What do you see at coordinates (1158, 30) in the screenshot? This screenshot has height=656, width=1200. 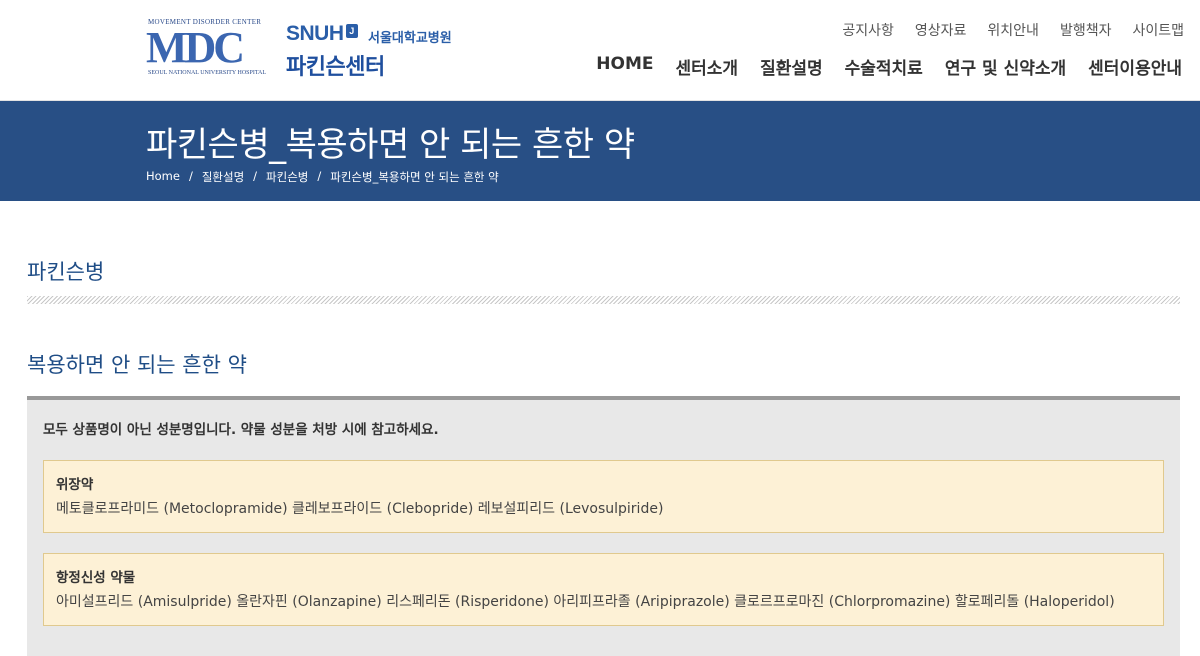 I see `util-nav-sitemap: 사이트맵` at bounding box center [1158, 30].